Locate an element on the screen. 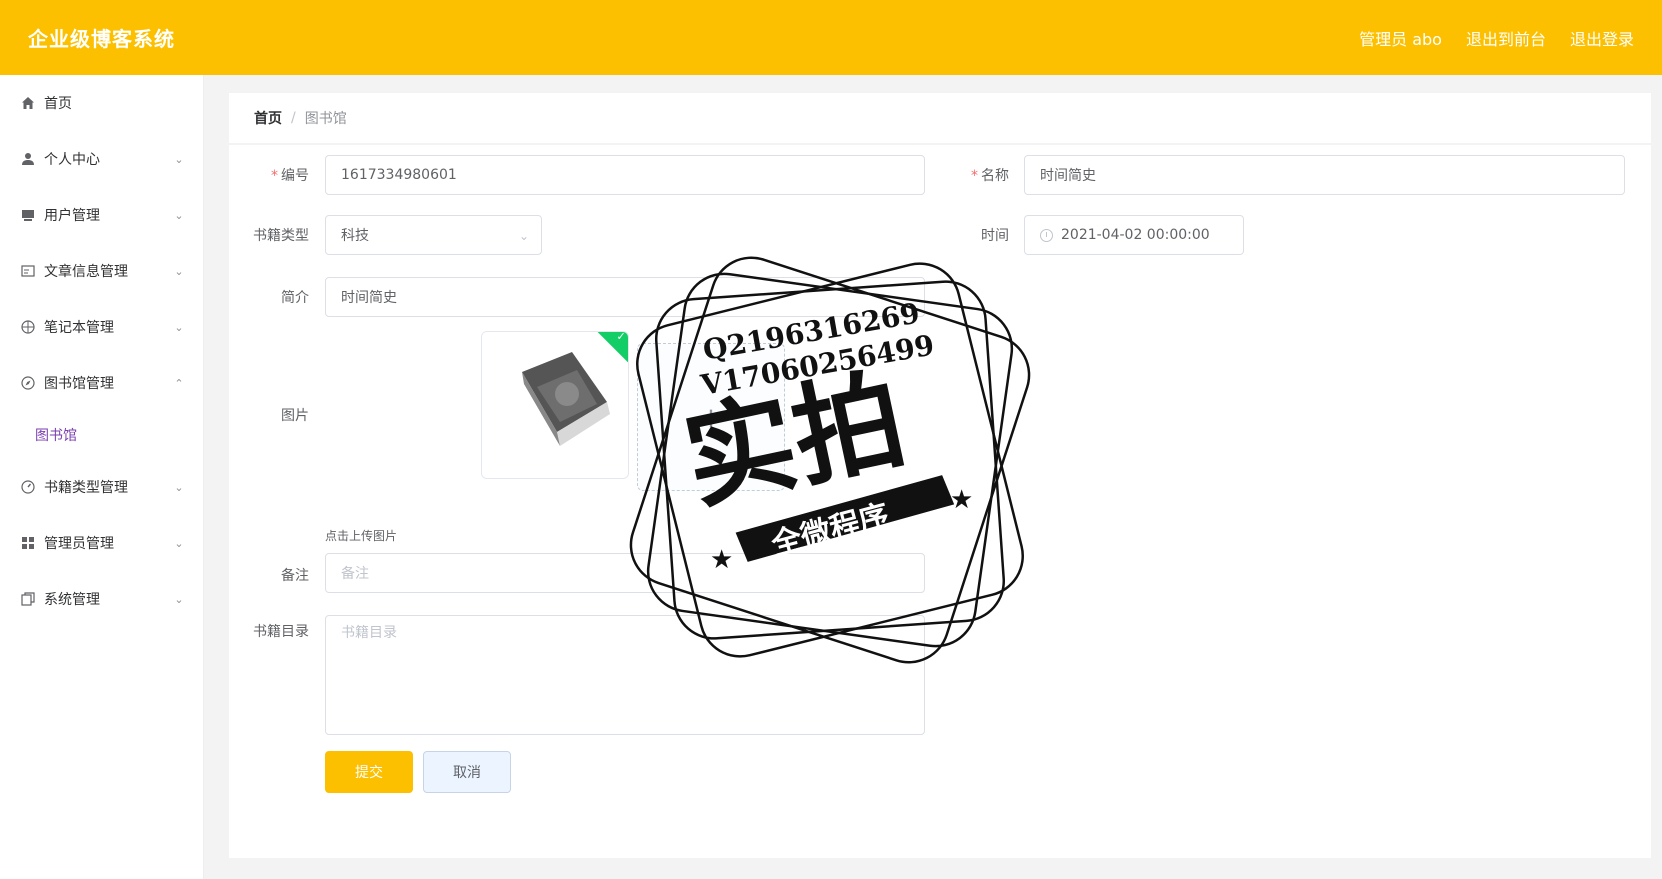 The height and width of the screenshot is (879, 1662). intro-input: 时间简史 is located at coordinates (625, 297).